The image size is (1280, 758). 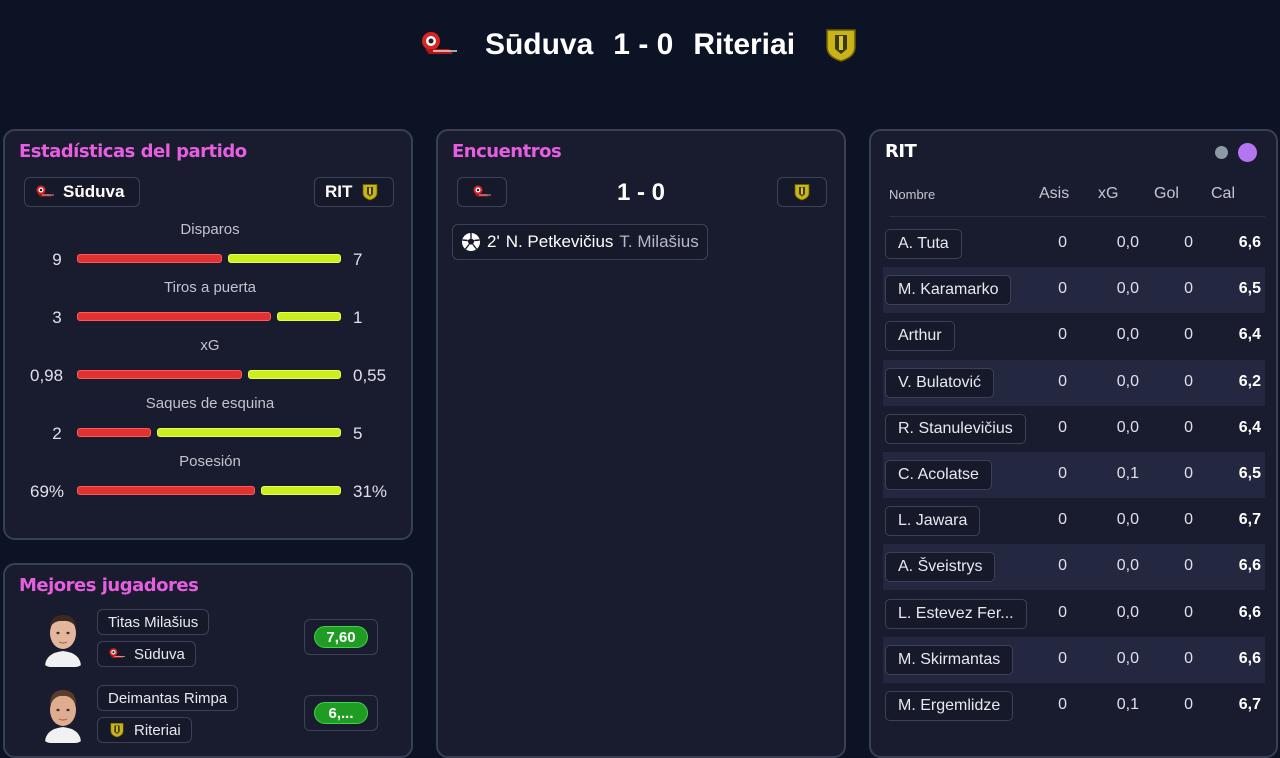 What do you see at coordinates (339, 191) in the screenshot?
I see `away-team-label: RIT` at bounding box center [339, 191].